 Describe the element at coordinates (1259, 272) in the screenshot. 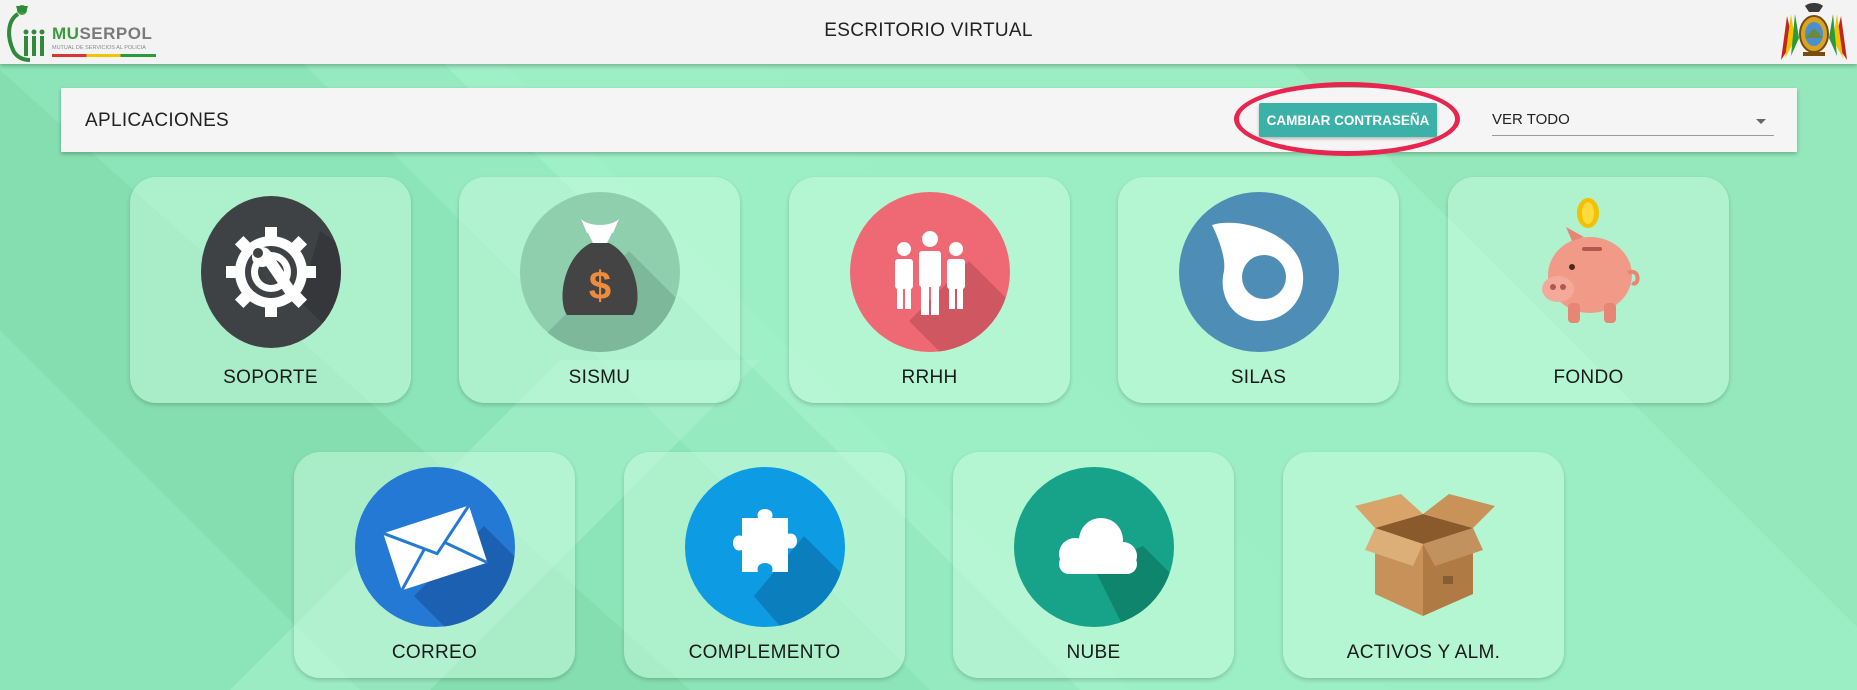

I see `silas-logo-icon` at that location.